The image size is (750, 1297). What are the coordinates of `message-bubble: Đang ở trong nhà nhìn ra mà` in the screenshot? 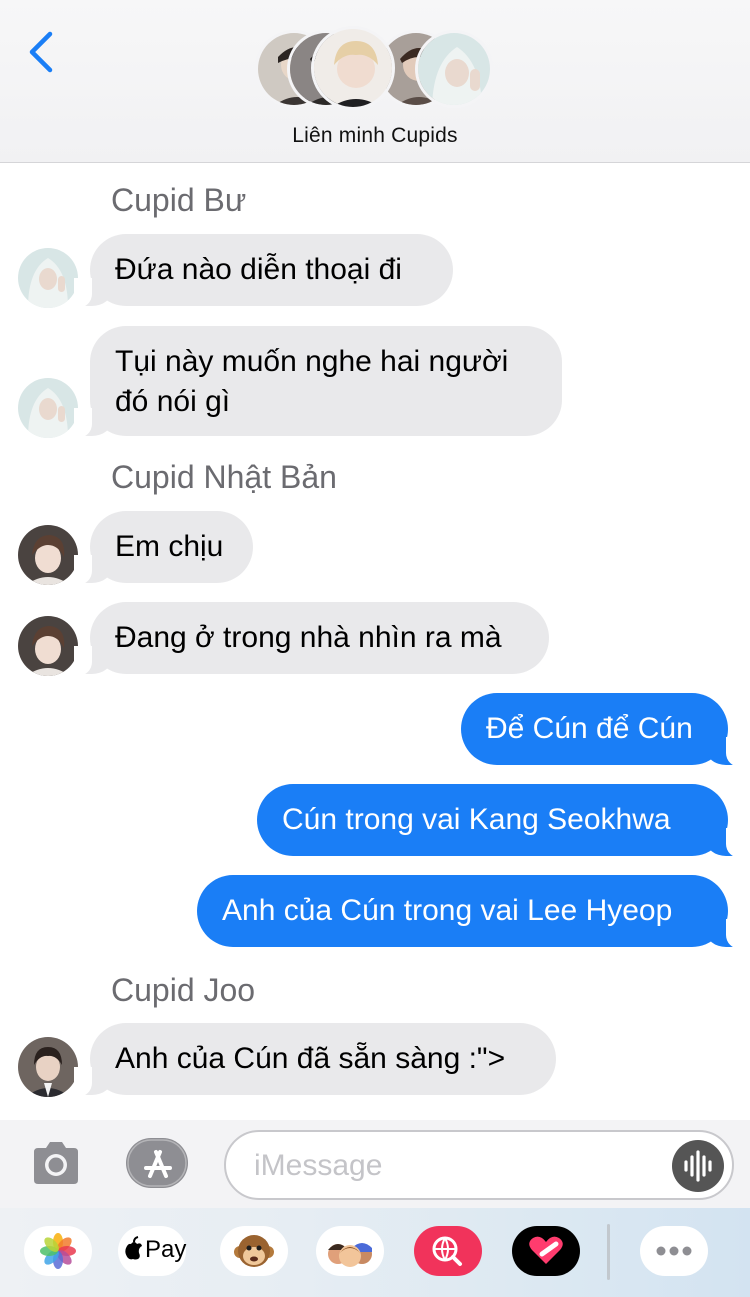 It's located at (311, 639).